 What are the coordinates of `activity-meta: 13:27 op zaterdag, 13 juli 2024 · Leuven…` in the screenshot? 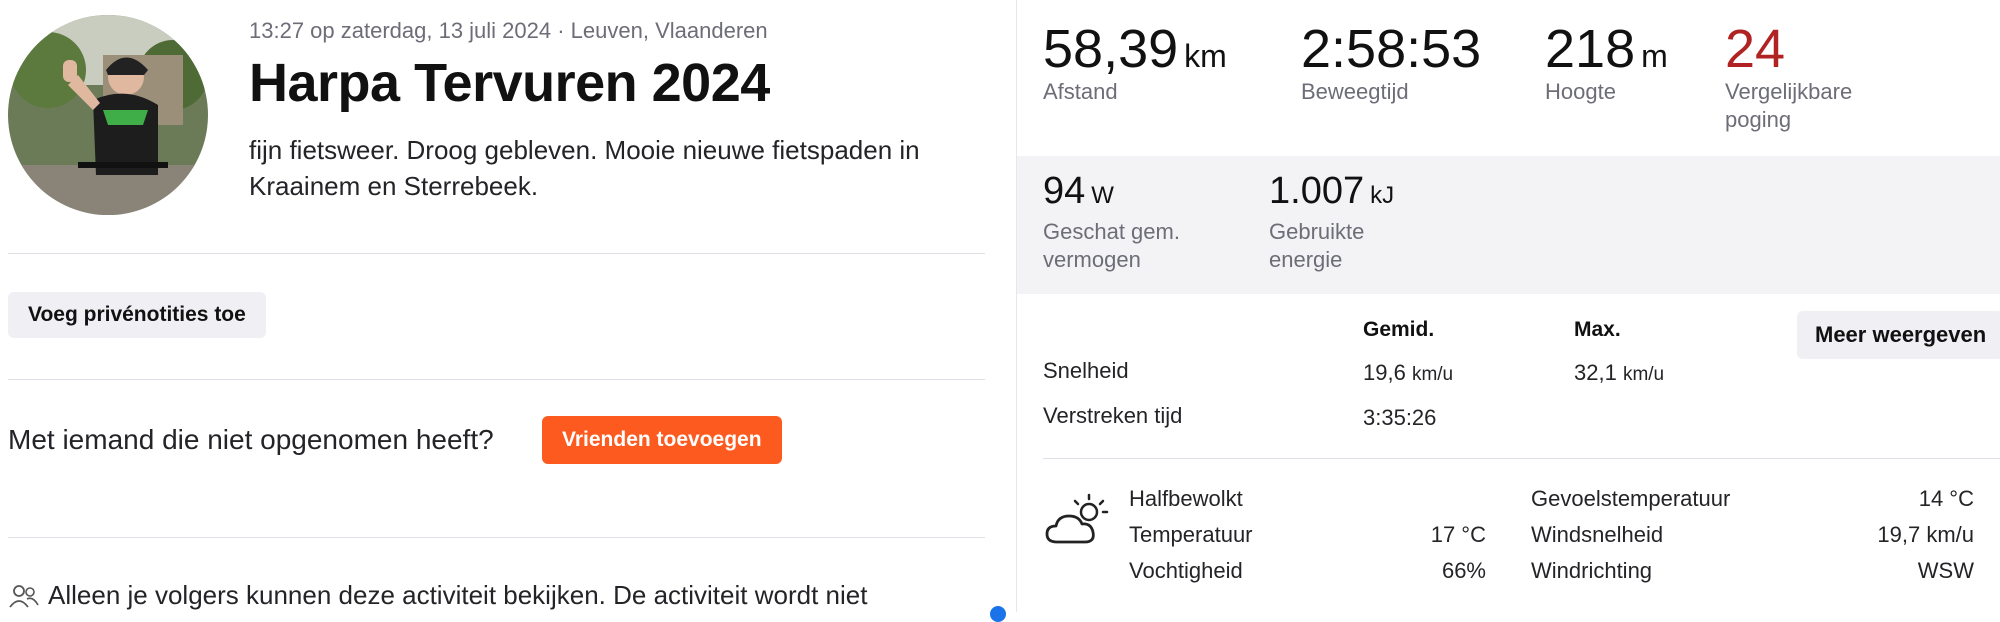 It's located at (508, 30).